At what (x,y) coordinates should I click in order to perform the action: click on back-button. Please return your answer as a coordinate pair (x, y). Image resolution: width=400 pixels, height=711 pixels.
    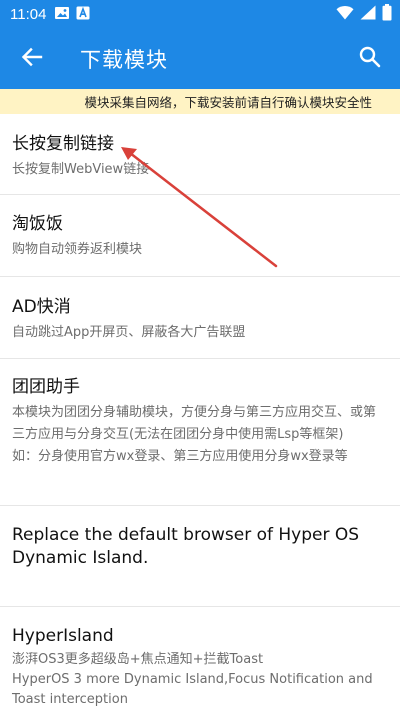
    Looking at the image, I should click on (32, 58).